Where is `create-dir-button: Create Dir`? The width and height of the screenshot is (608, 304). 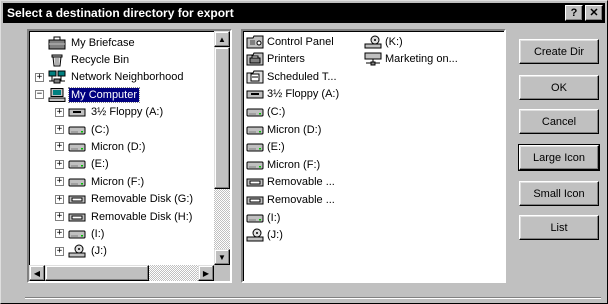 create-dir-button: Create Dir is located at coordinates (559, 51).